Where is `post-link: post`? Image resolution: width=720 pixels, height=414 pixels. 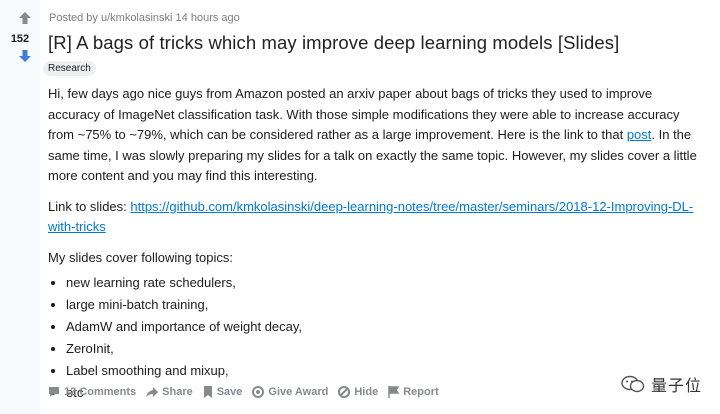
post-link: post is located at coordinates (639, 134).